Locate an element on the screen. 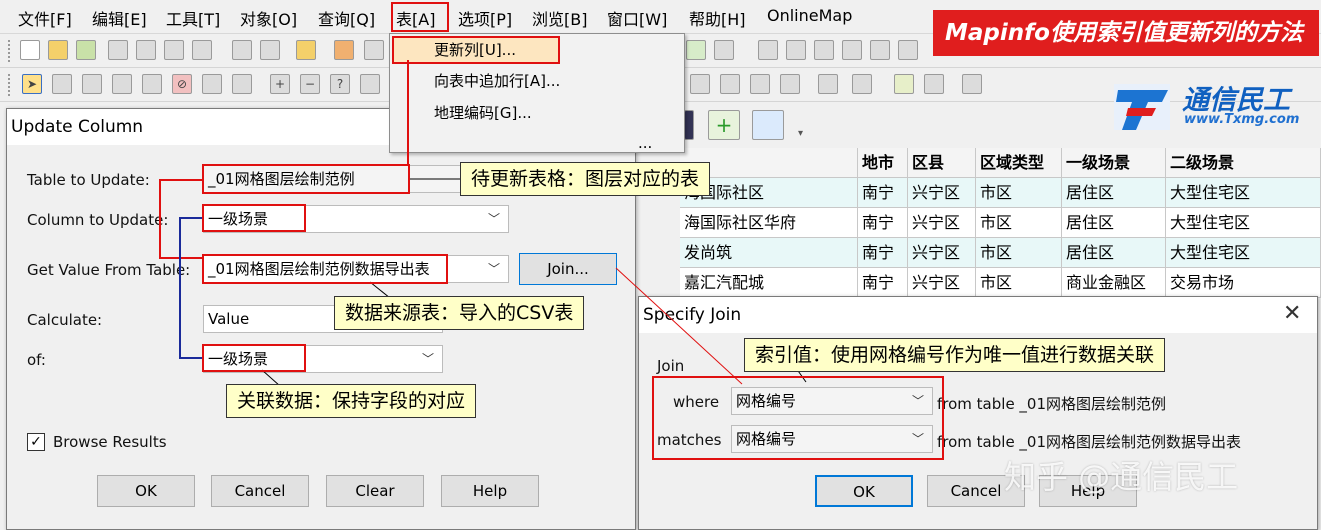  title-banner: Mapinfo使用索引值更新列的方法 is located at coordinates (1126, 33).